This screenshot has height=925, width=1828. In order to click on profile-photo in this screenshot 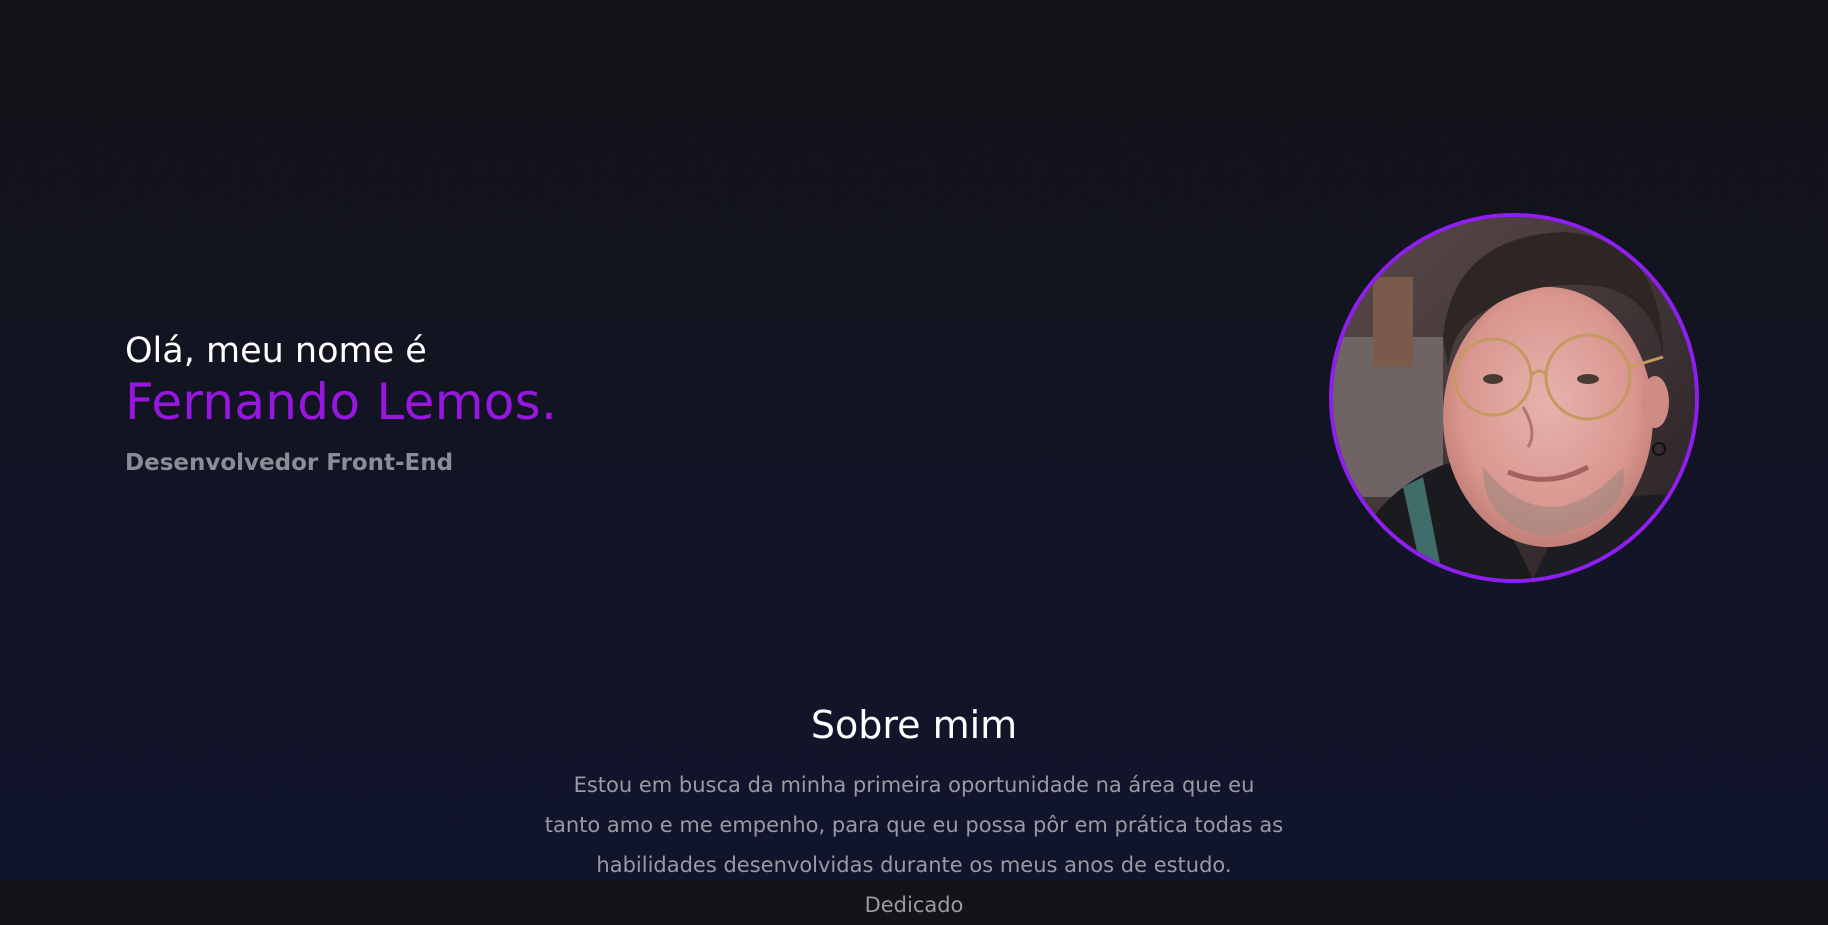, I will do `click(1514, 398)`.